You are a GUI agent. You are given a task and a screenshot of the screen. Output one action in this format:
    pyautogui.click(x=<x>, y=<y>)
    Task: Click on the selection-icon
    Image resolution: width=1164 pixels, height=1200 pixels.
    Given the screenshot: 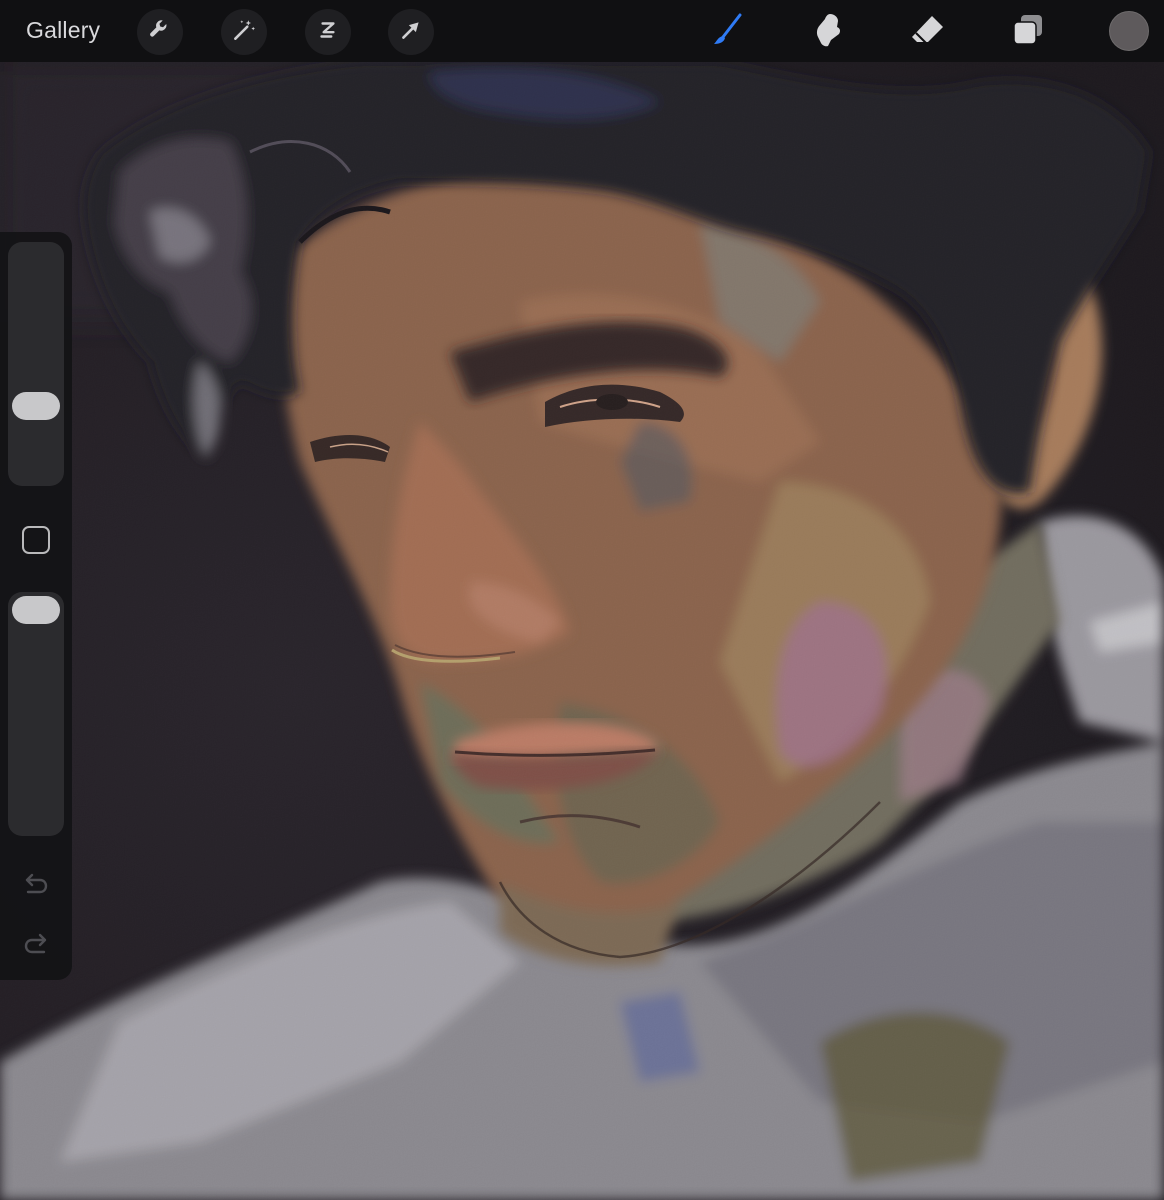 What is the action you would take?
    pyautogui.click(x=328, y=32)
    